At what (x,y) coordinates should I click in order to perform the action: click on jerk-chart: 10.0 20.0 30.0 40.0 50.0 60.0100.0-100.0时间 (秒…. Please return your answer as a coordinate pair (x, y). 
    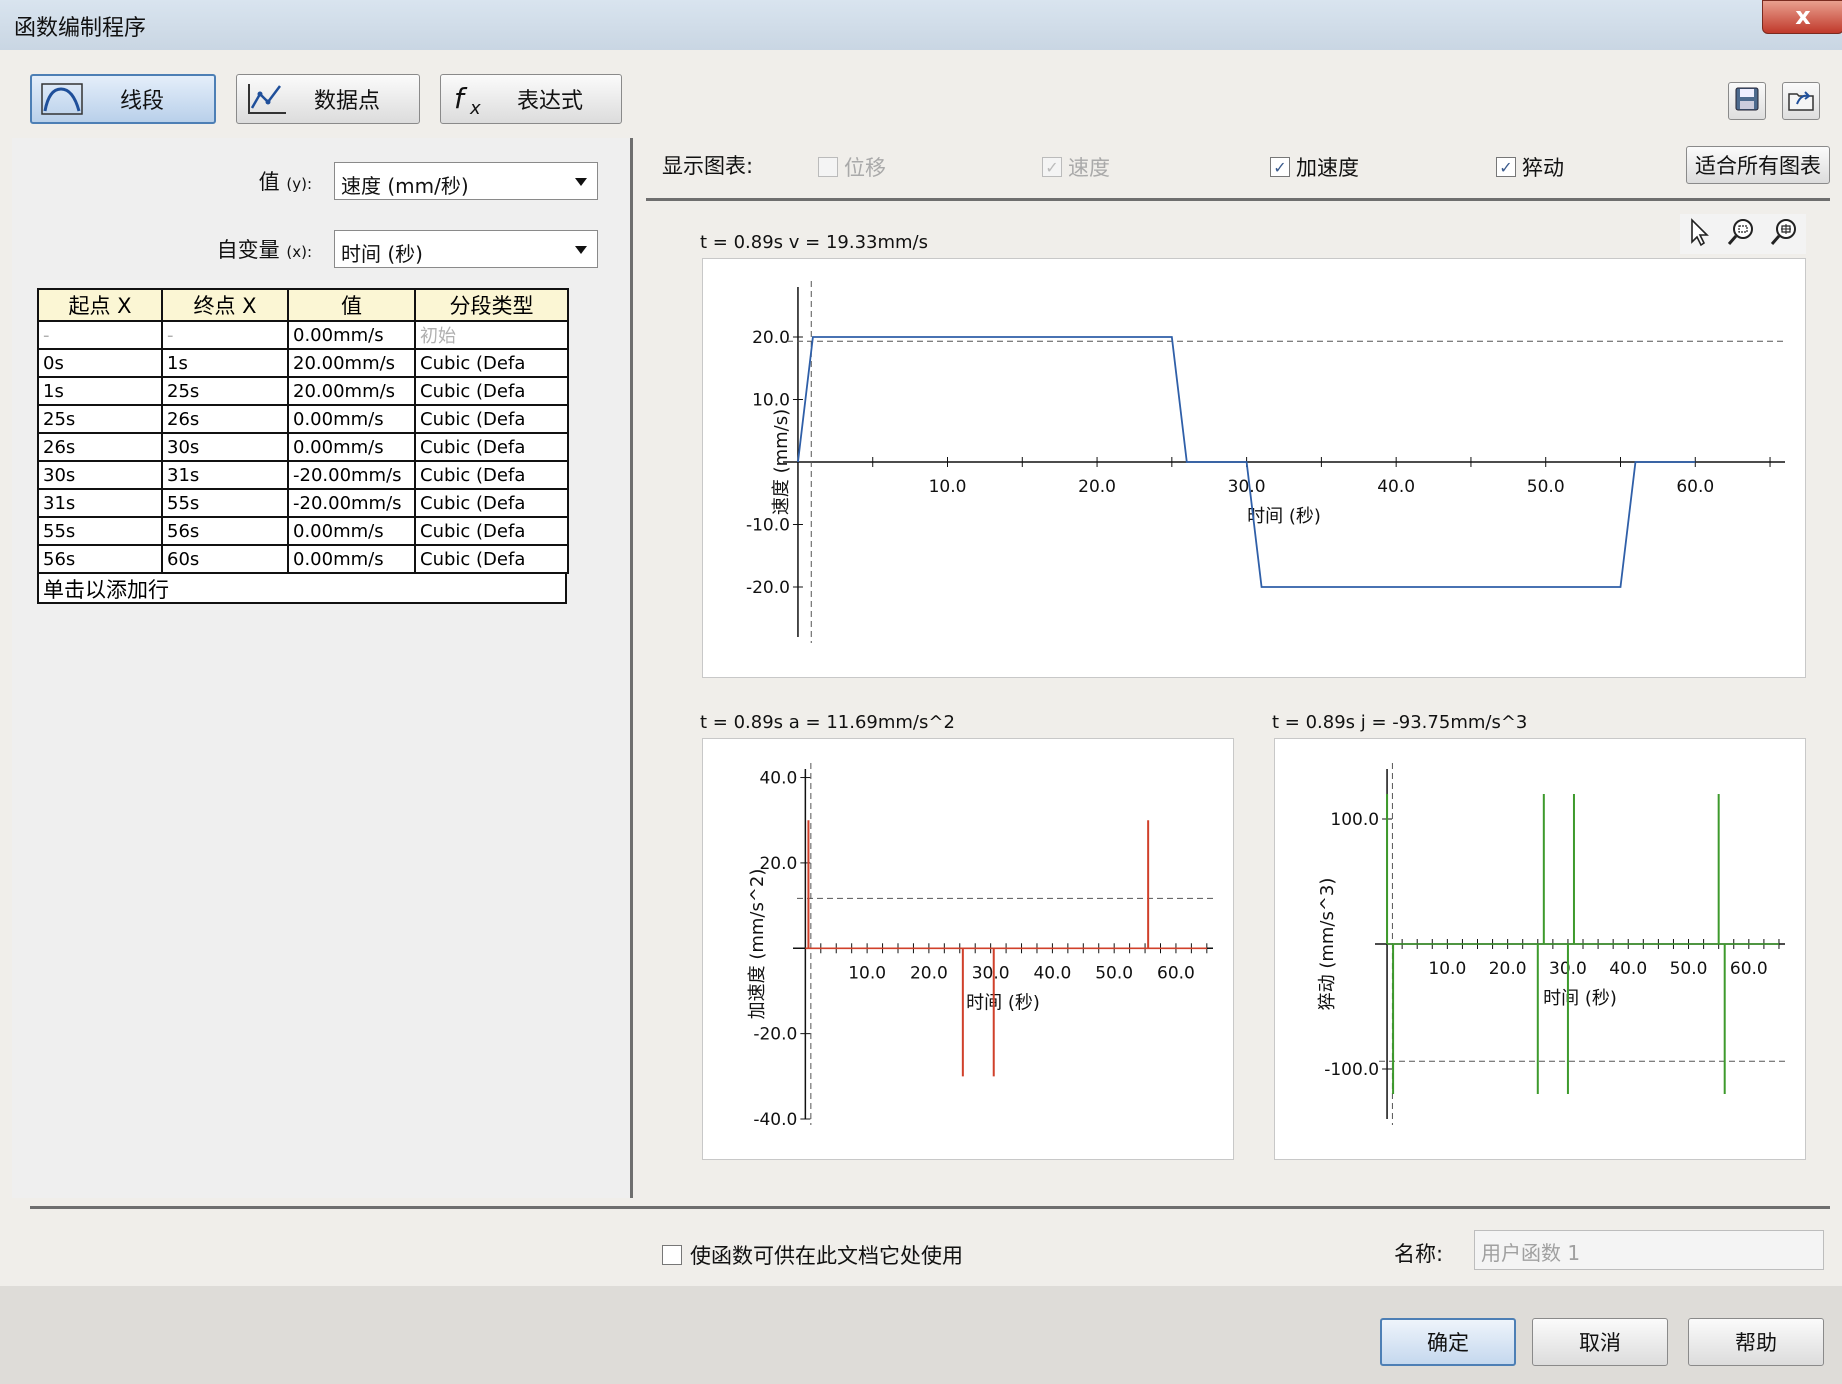
    Looking at the image, I should click on (1540, 949).